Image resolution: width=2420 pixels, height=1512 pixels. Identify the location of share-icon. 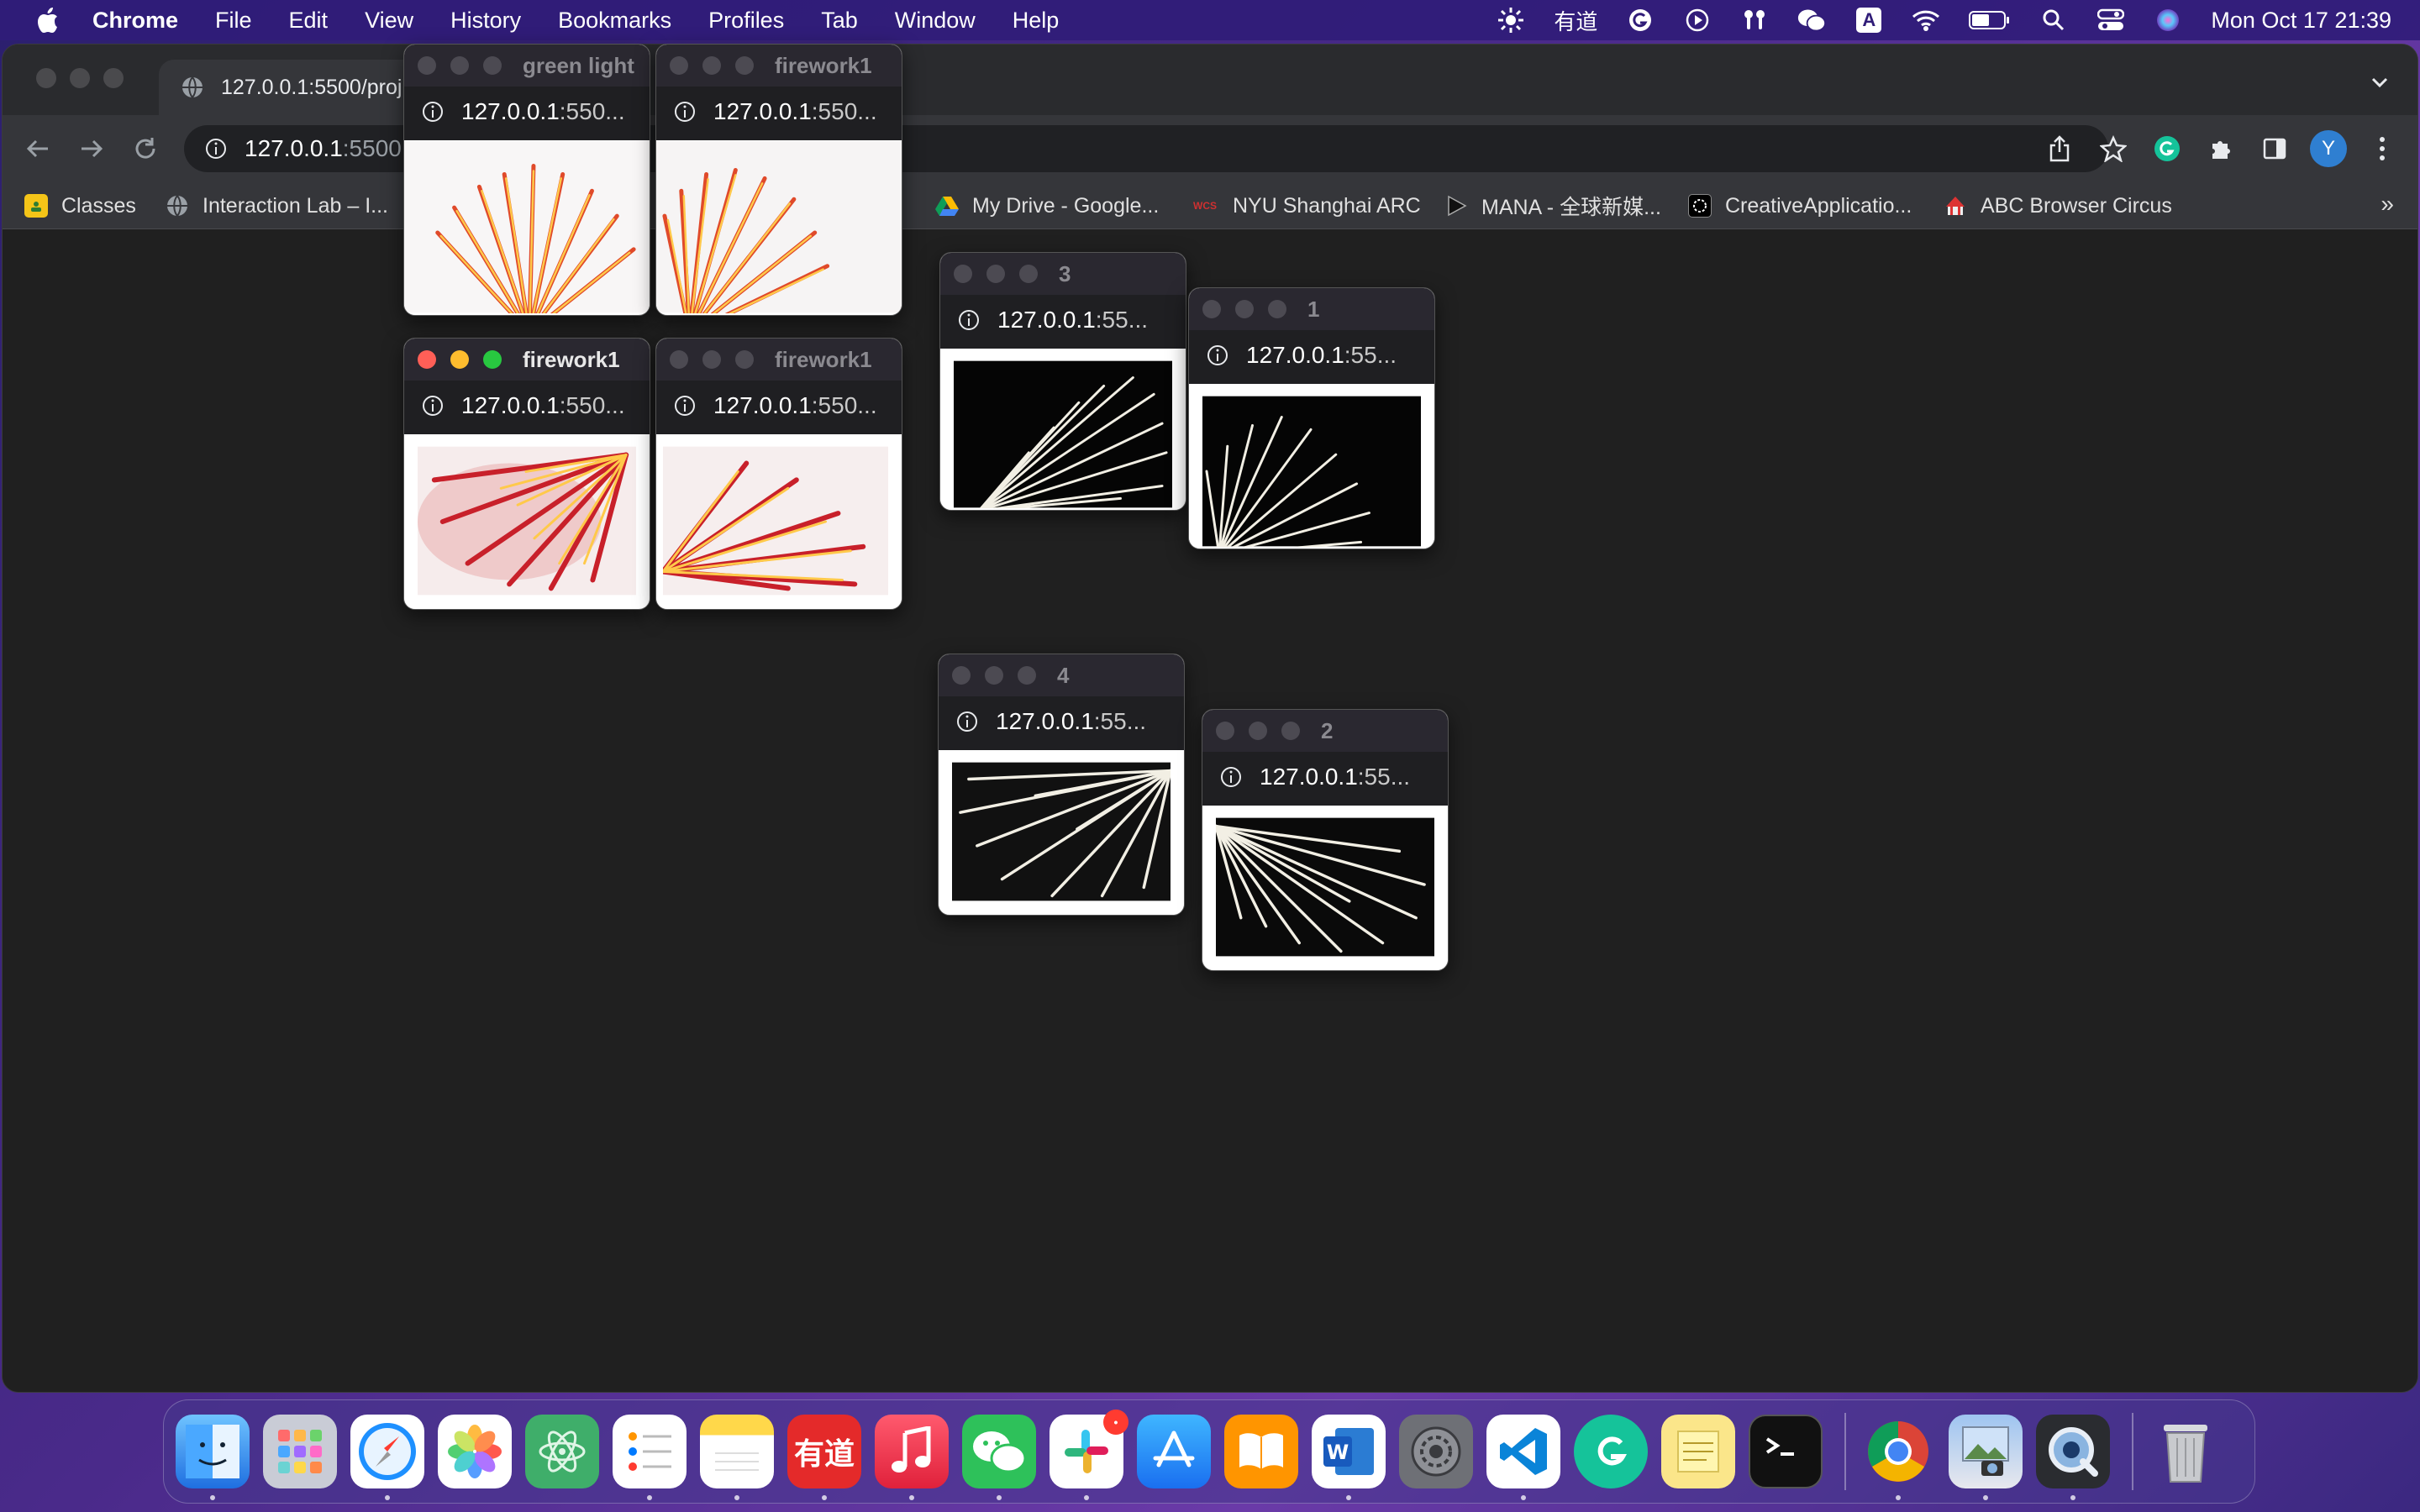
(2059, 148).